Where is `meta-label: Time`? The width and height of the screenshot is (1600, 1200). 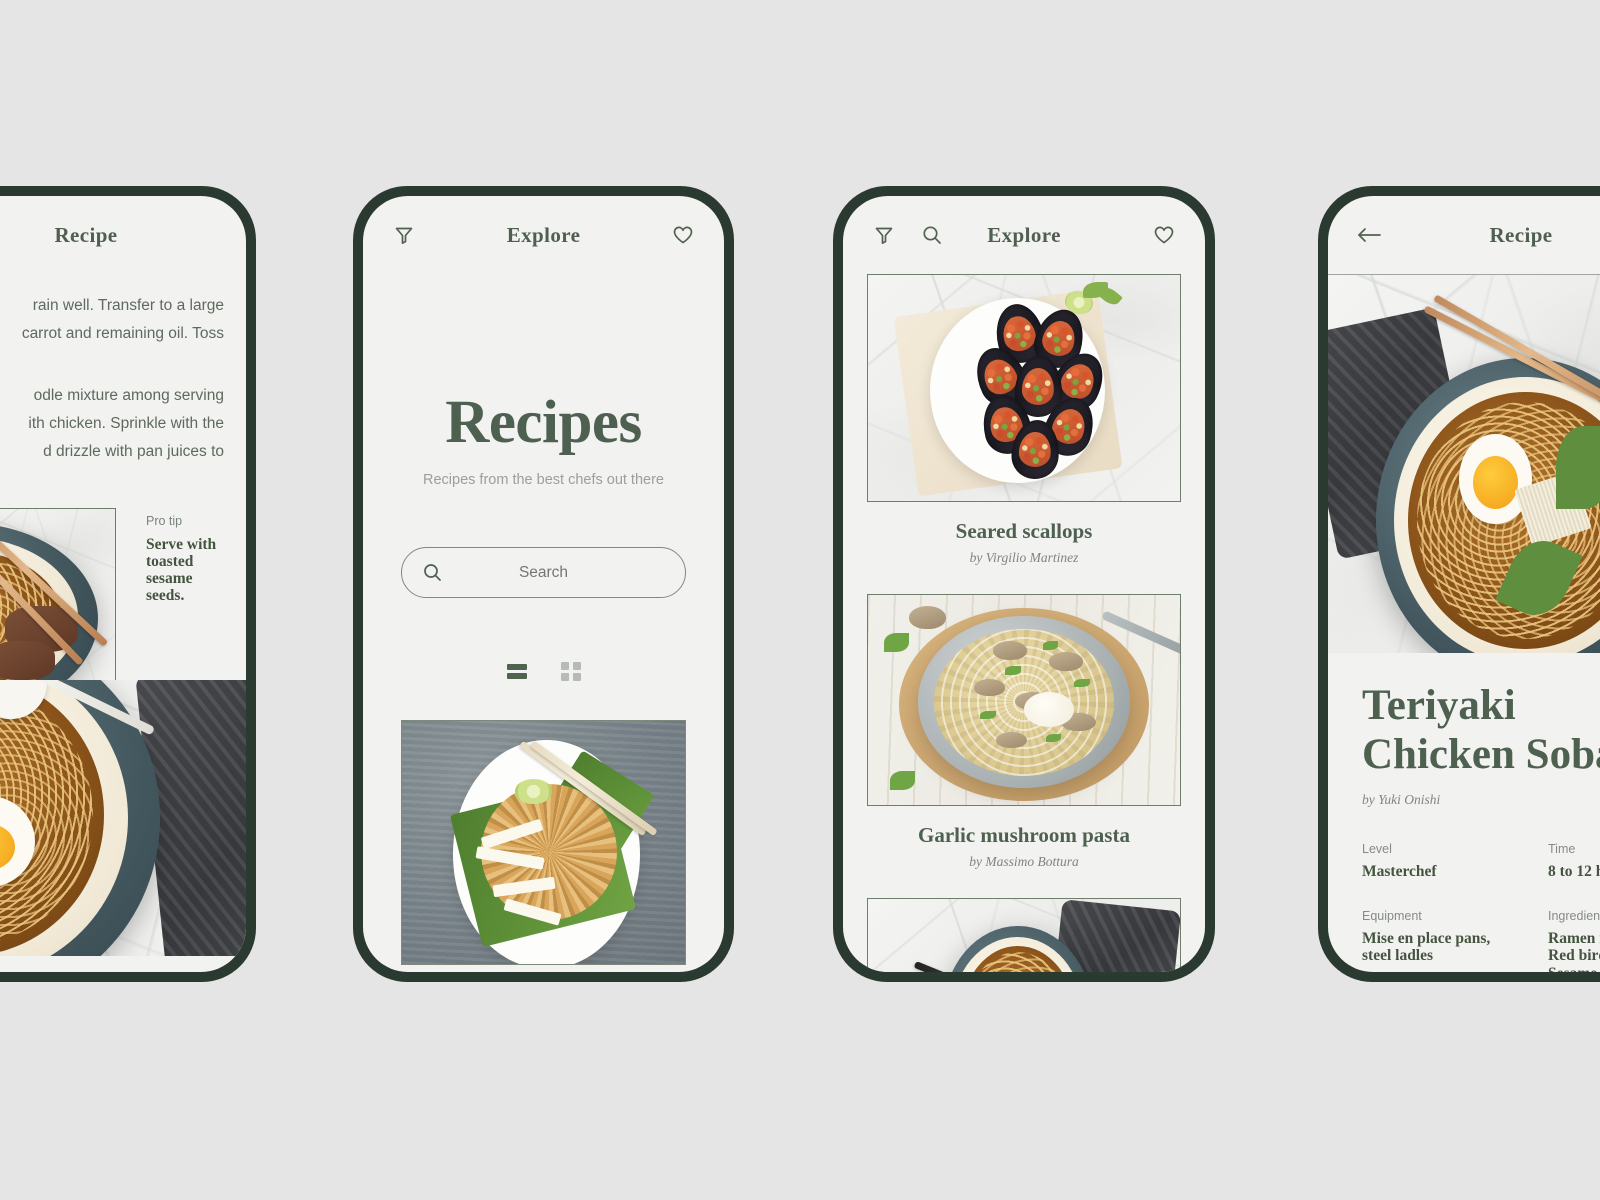
meta-label: Time is located at coordinates (1562, 849).